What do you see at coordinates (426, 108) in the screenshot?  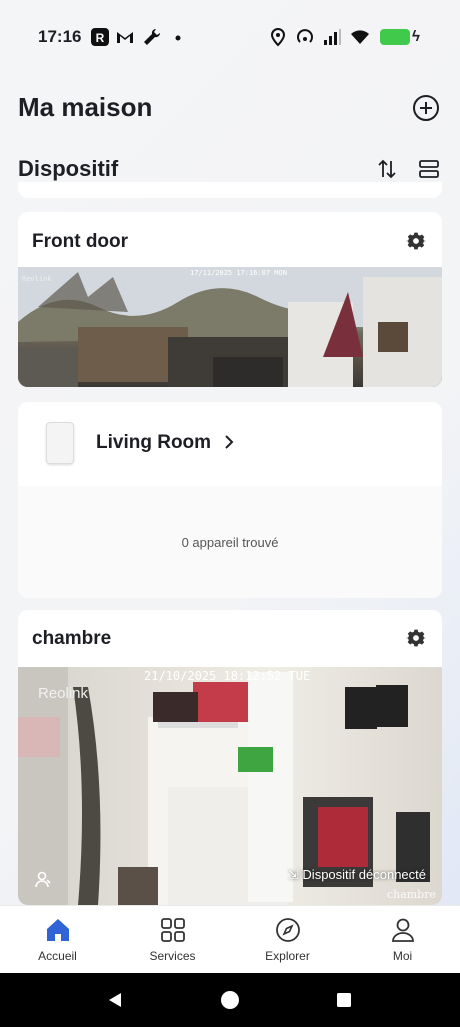 I see `plus-circle-icon` at bounding box center [426, 108].